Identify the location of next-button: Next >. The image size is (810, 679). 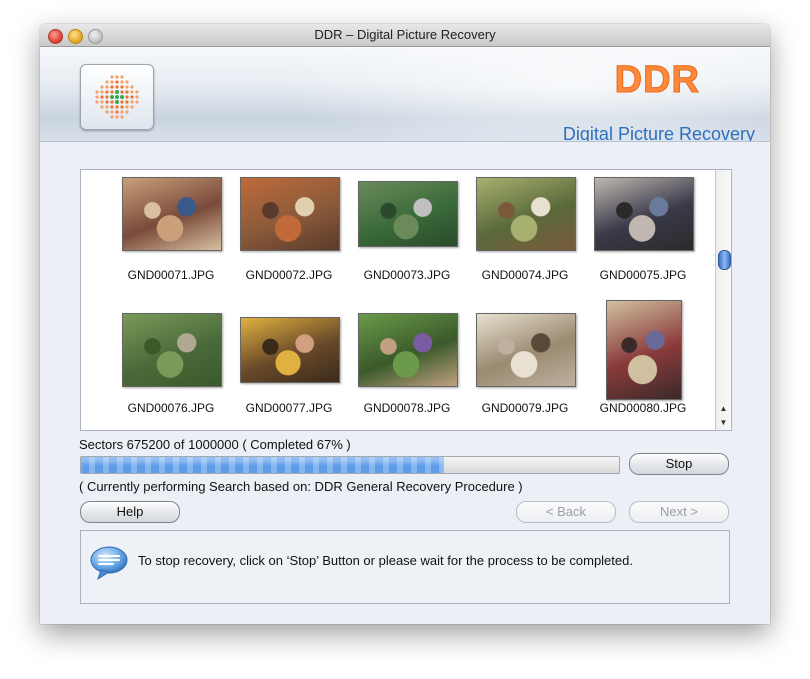
(679, 512).